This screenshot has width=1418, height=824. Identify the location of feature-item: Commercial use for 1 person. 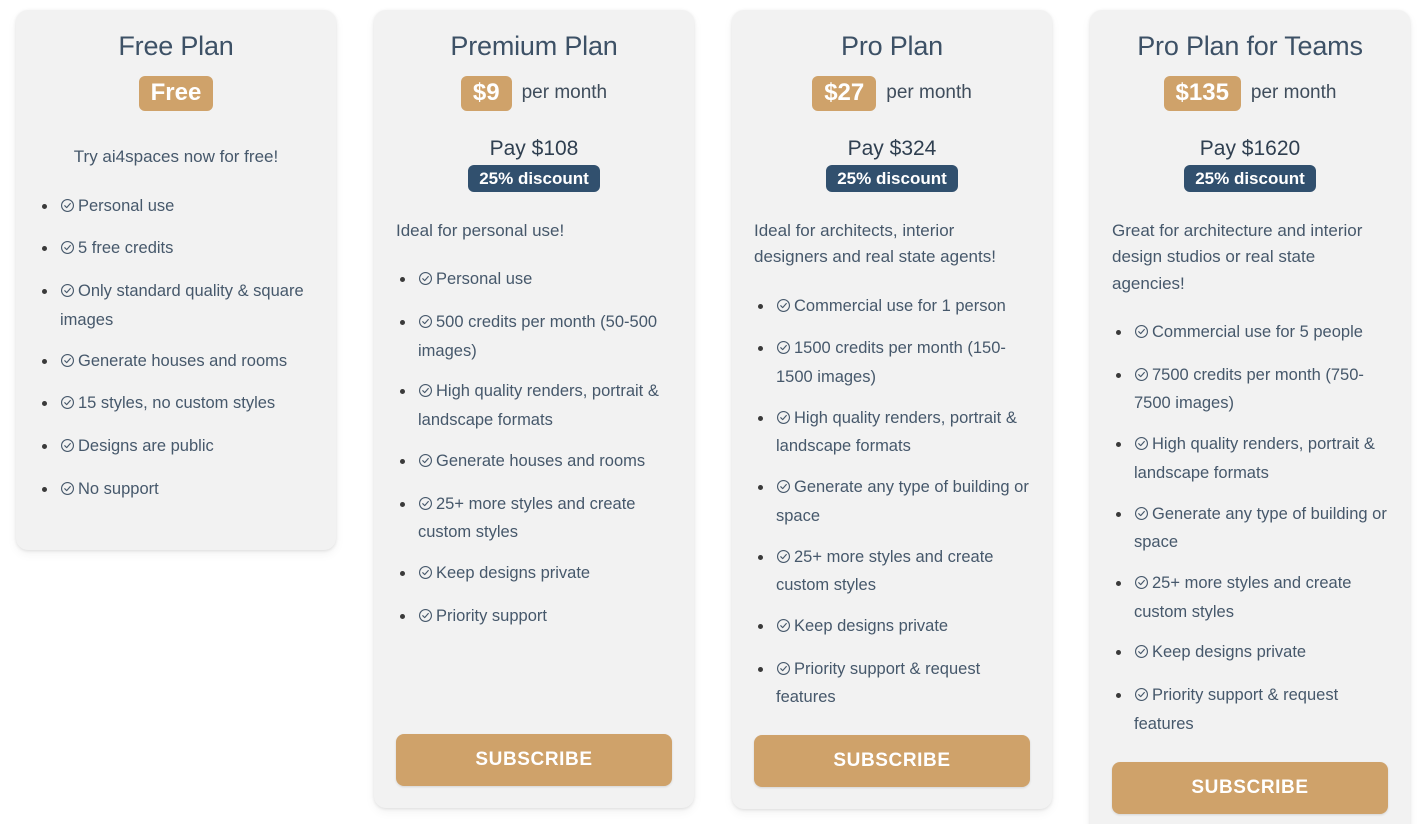
(892, 307).